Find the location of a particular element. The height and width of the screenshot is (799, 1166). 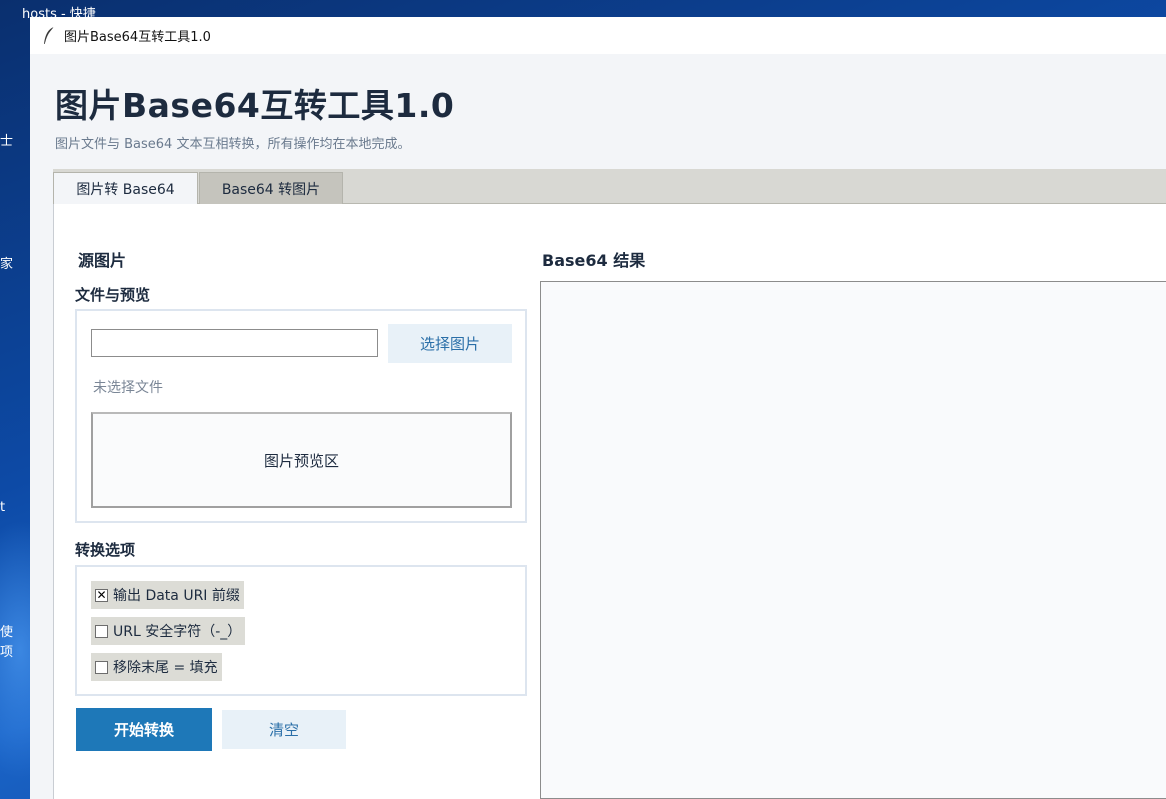

result-heading: Base64 结果 is located at coordinates (594, 260).